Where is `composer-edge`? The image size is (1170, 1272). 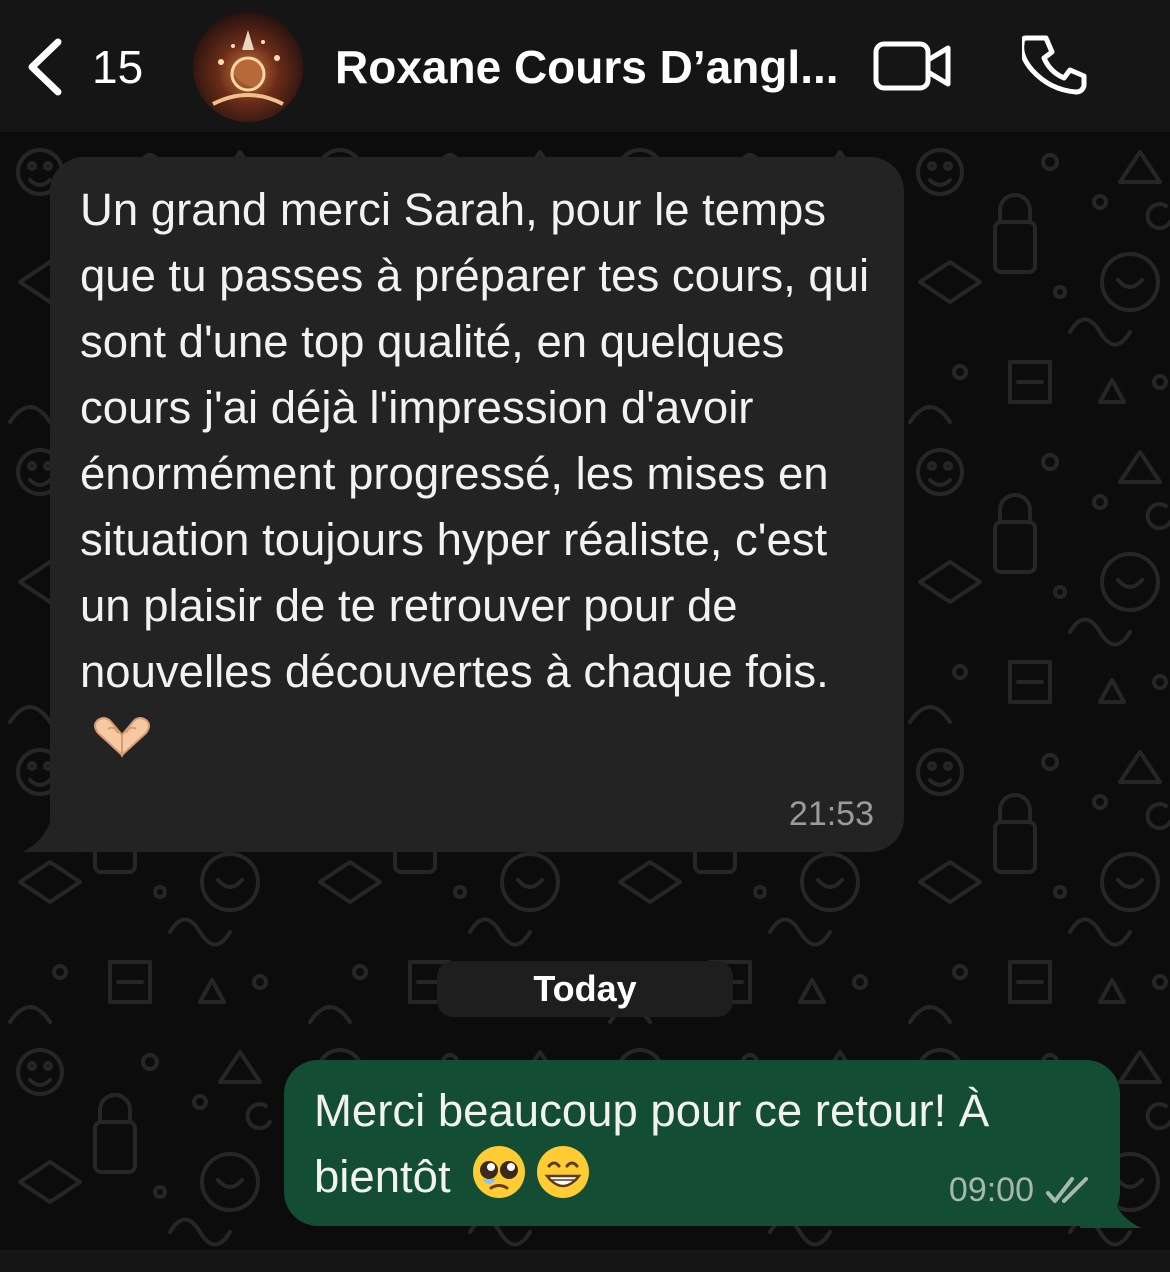
composer-edge is located at coordinates (585, 1261).